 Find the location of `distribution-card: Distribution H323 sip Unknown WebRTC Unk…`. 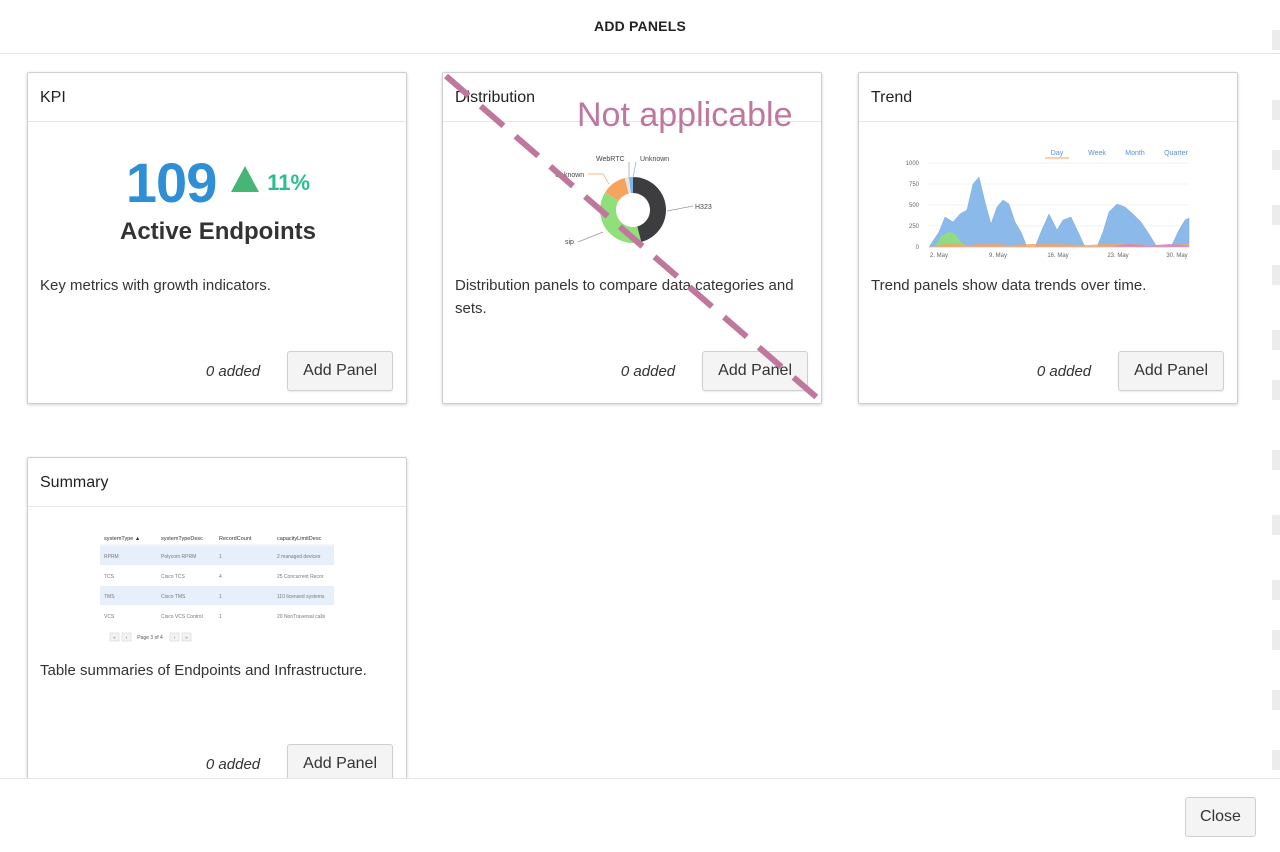

distribution-card: Distribution H323 sip Unknown WebRTC Unk… is located at coordinates (632, 238).